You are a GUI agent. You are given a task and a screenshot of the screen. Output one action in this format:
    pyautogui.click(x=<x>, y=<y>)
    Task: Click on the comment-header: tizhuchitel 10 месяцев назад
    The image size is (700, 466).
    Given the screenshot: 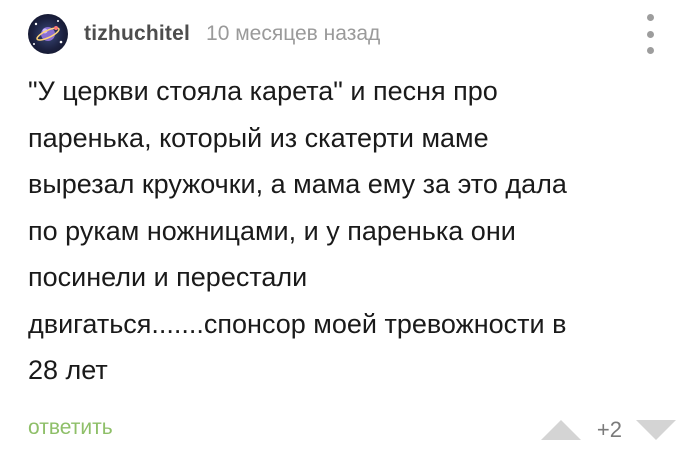 What is the action you would take?
    pyautogui.click(x=204, y=34)
    